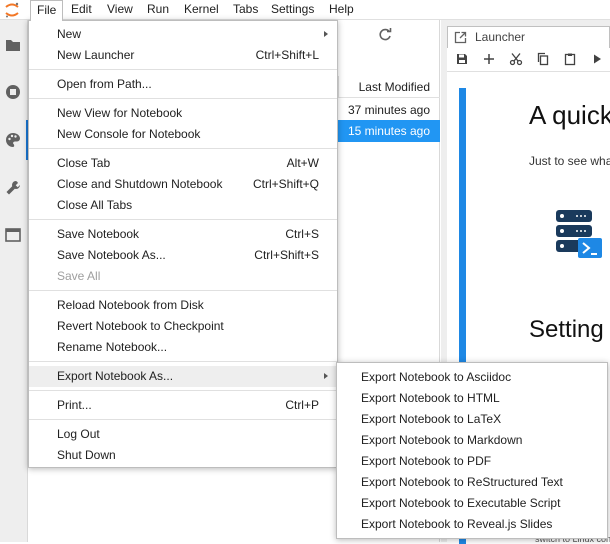 This screenshot has height=544, width=610. Describe the element at coordinates (285, 184) in the screenshot. I see `shortcut-close-shutdown: Ctrl+Shift+Q` at that location.